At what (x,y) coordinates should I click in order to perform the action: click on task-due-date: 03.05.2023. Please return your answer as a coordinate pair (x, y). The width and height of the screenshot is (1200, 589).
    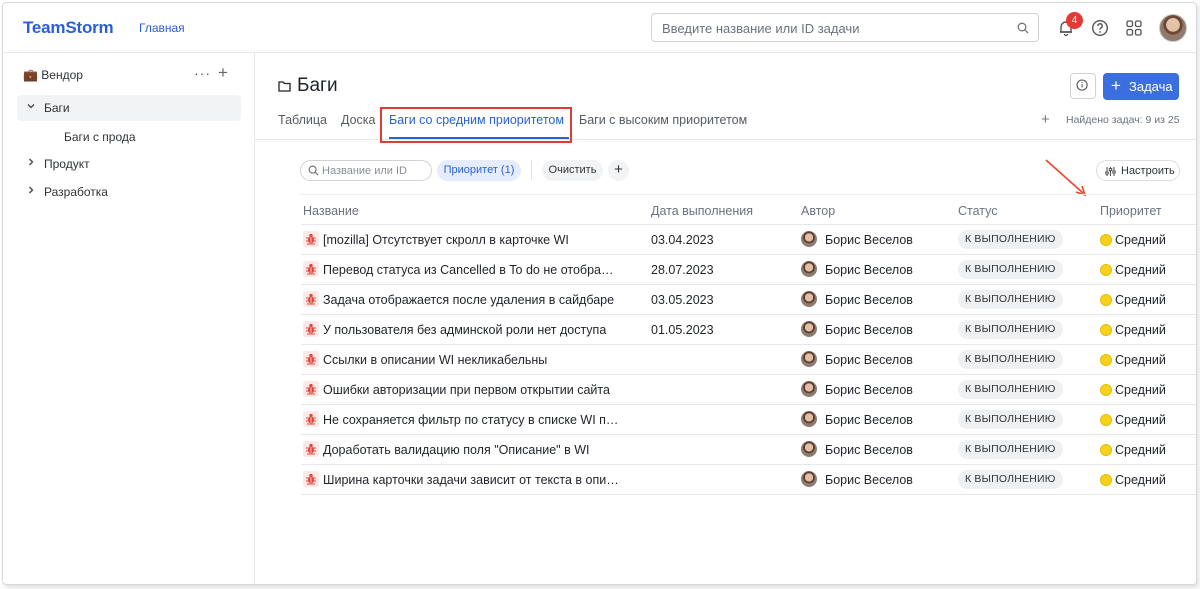
    Looking at the image, I should click on (682, 300).